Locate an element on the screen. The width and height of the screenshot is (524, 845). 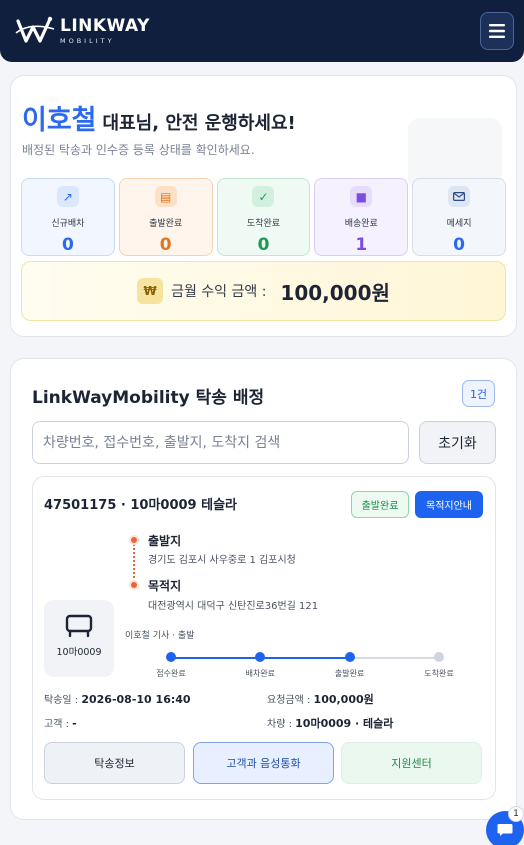
delivery-date-value: 2026-08-10 16:40 is located at coordinates (136, 699).